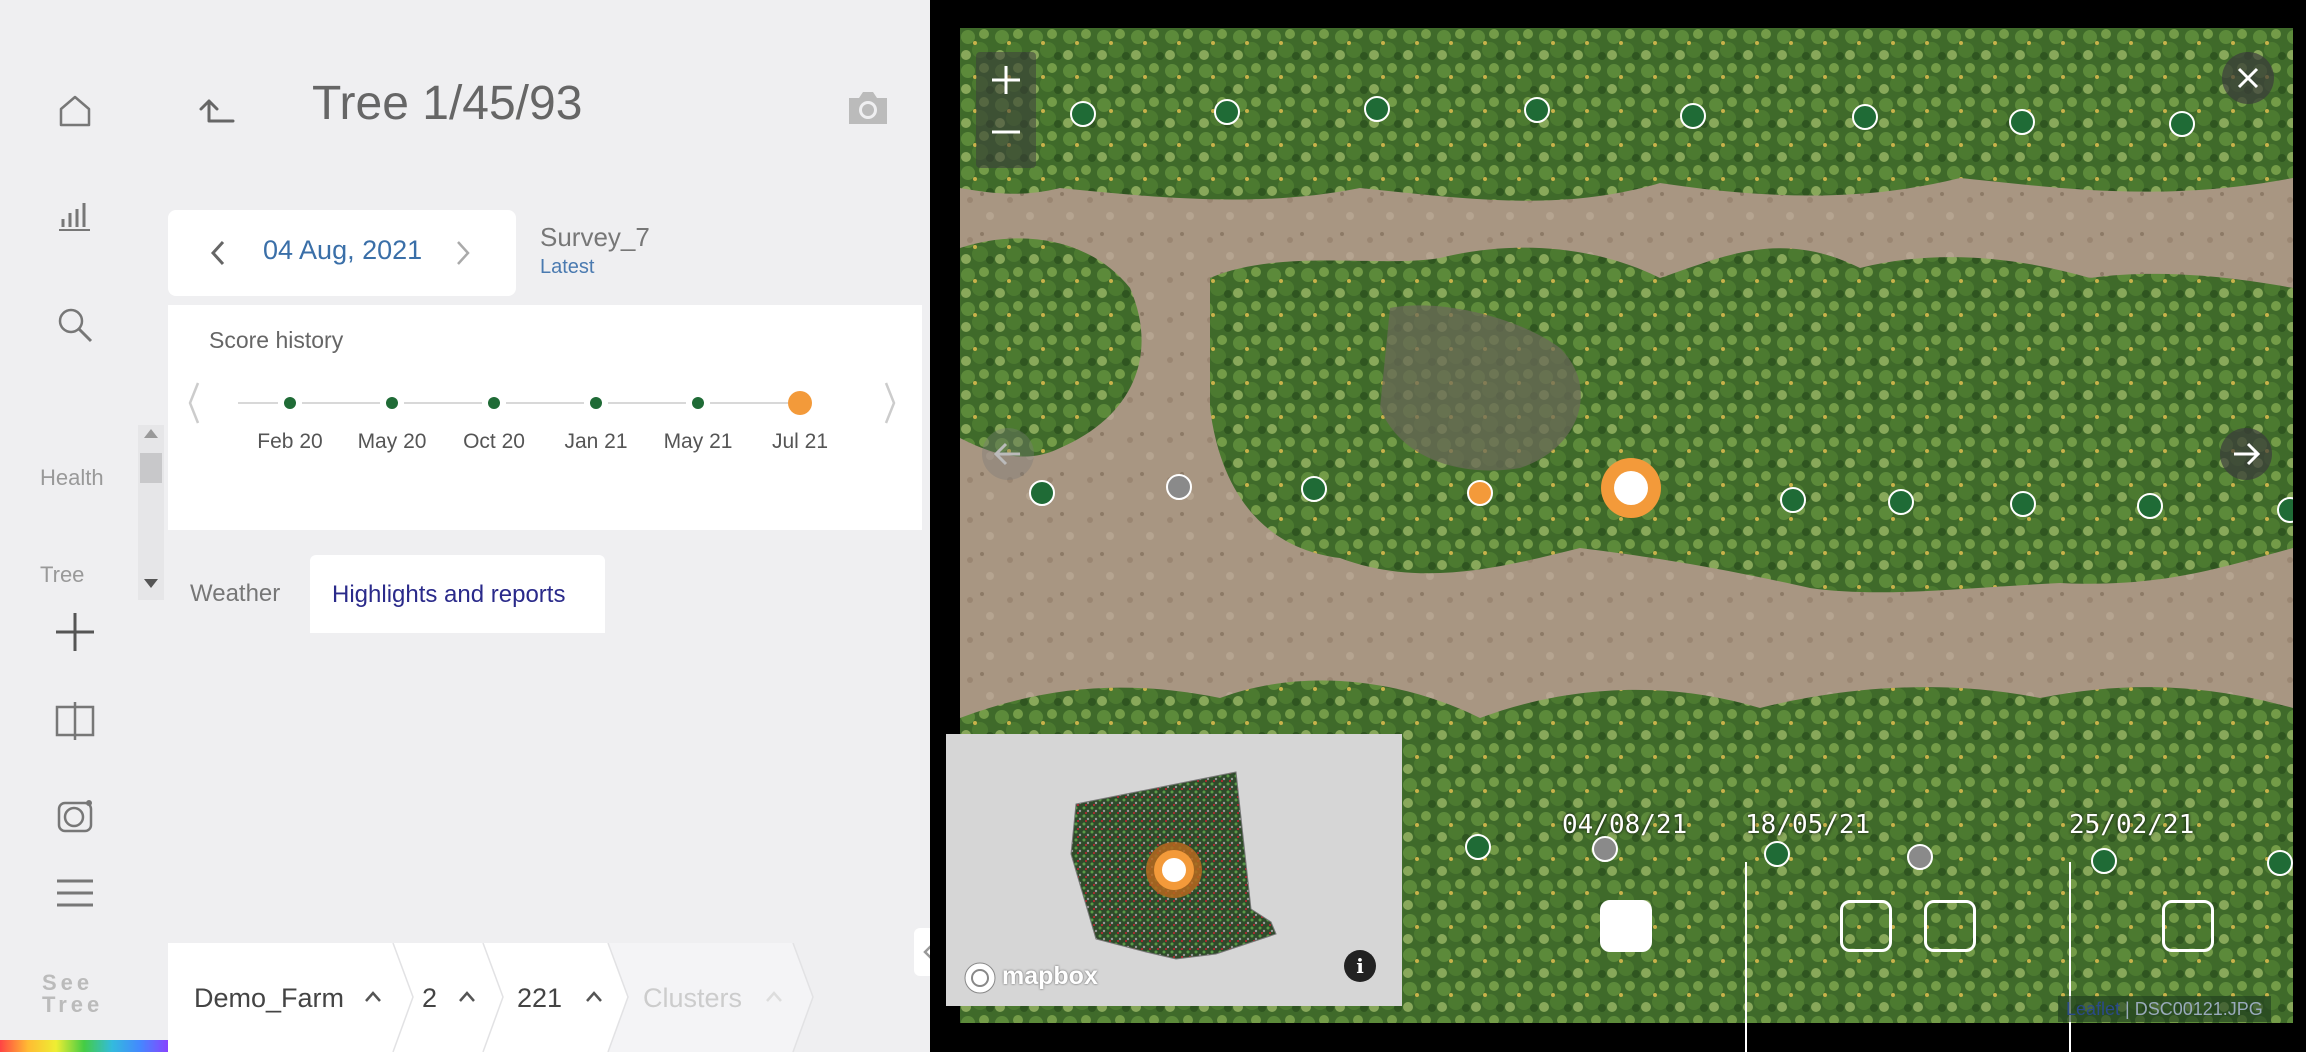 The width and height of the screenshot is (2306, 1052). What do you see at coordinates (75, 721) in the screenshot?
I see `compare-icon` at bounding box center [75, 721].